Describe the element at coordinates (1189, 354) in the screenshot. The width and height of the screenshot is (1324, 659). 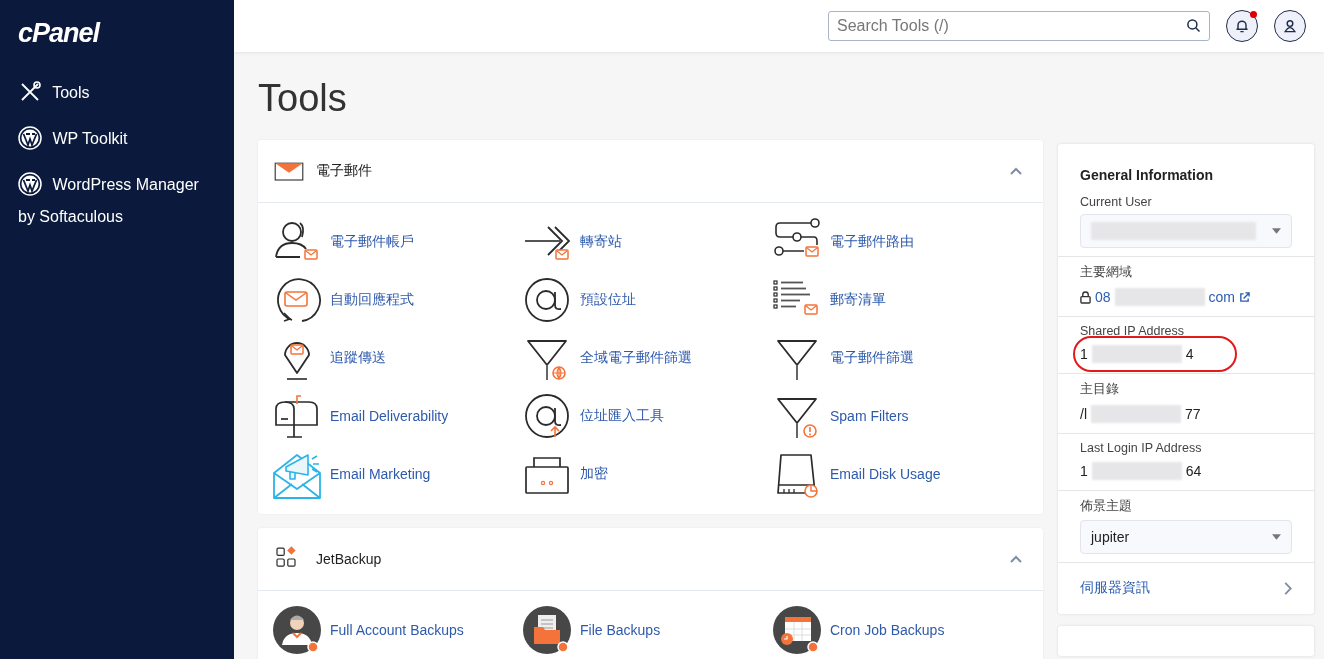
I see `info-value-end: 4` at that location.